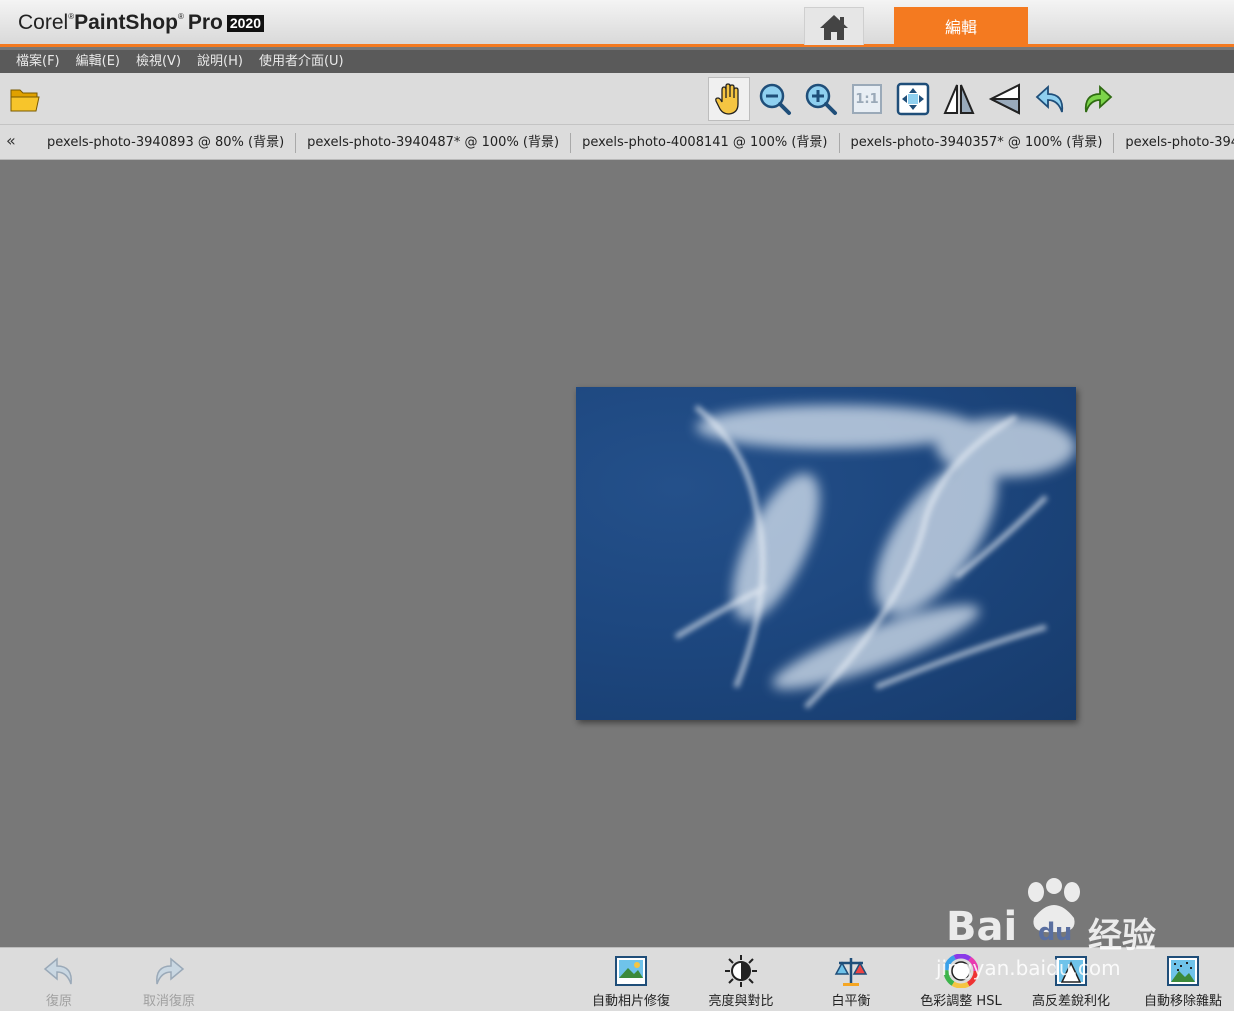  I want to click on open-folder-icon, so click(25, 100).